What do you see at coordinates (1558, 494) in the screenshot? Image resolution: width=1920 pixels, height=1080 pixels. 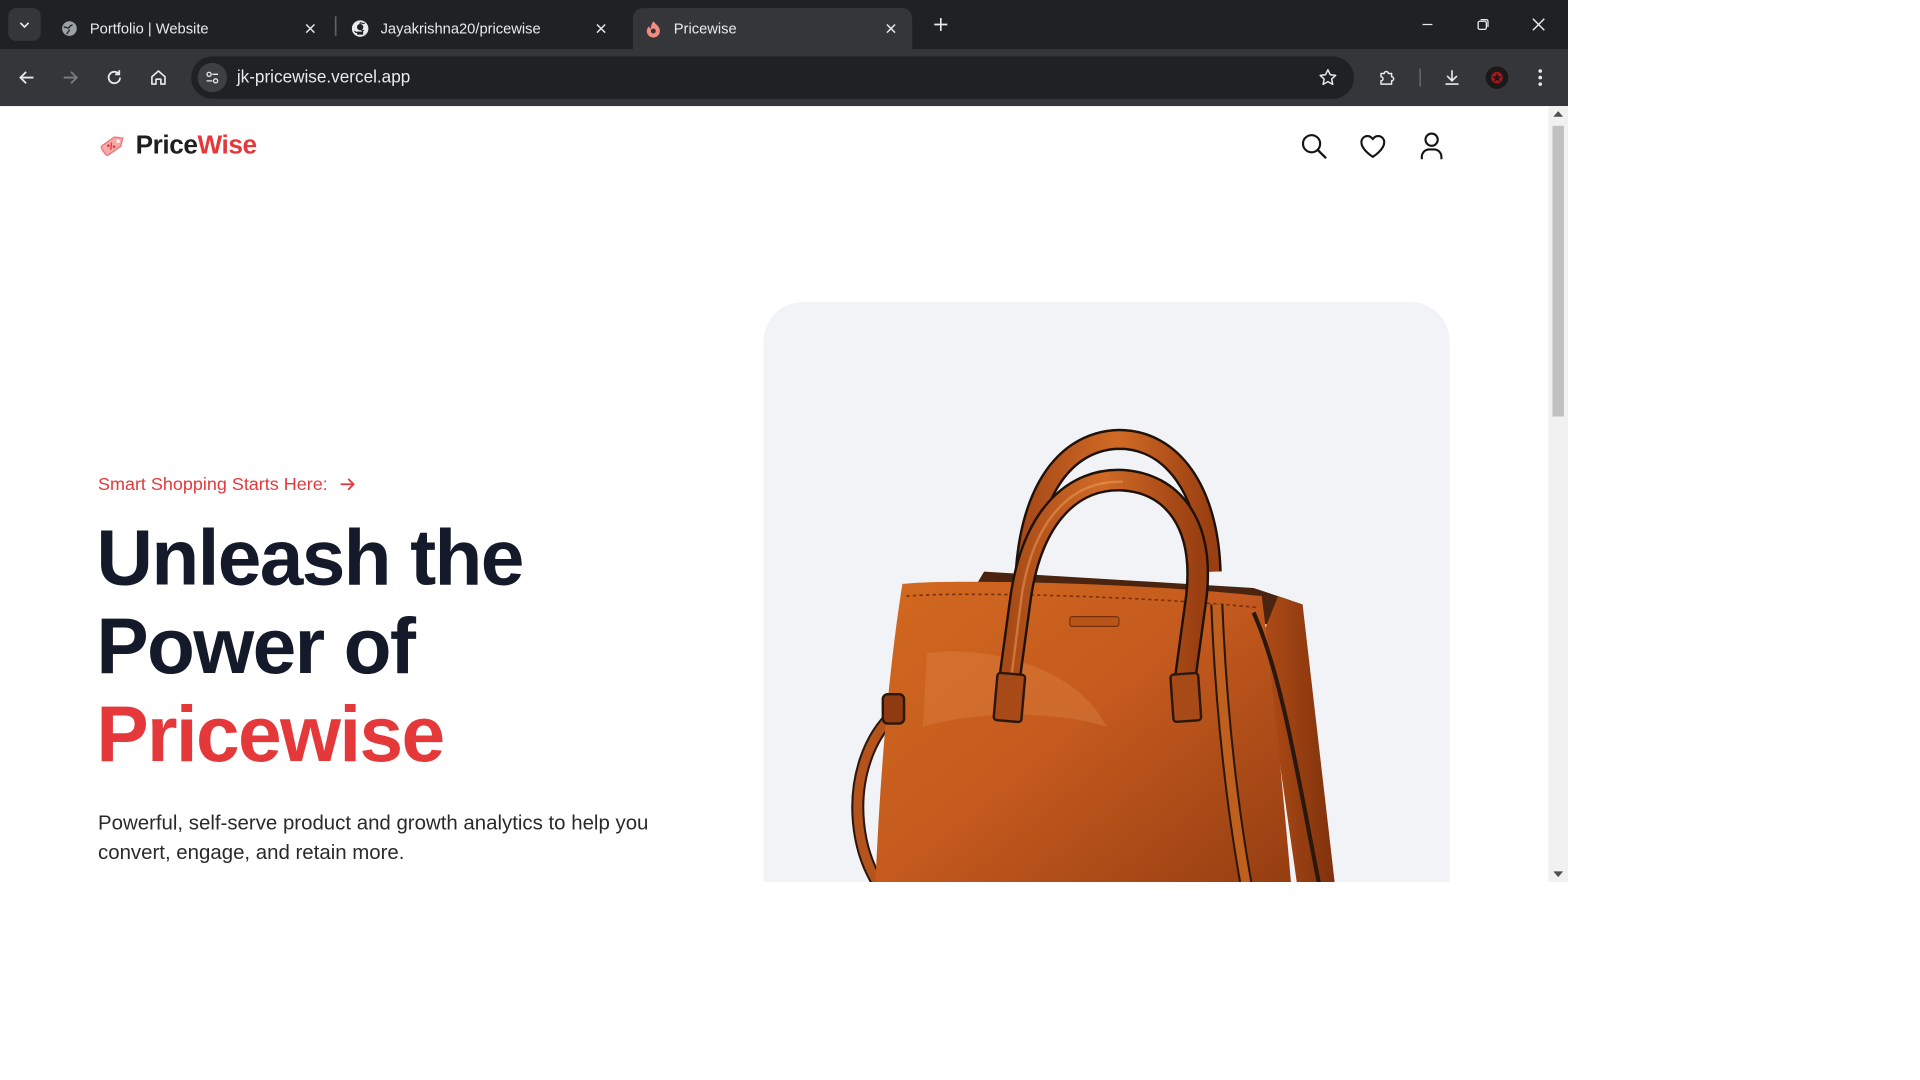 I see `page-scrollbar` at bounding box center [1558, 494].